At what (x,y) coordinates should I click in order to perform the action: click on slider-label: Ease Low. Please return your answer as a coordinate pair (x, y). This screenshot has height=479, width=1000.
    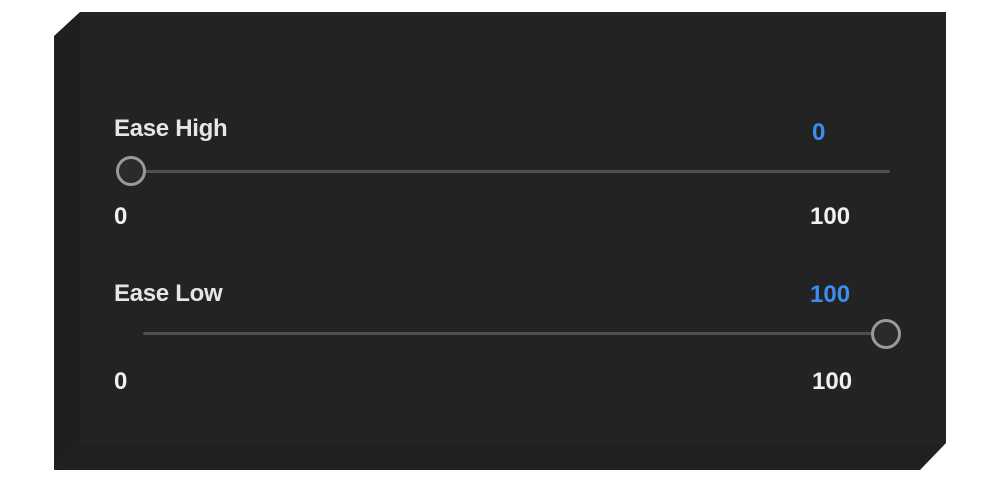
    Looking at the image, I should click on (168, 293).